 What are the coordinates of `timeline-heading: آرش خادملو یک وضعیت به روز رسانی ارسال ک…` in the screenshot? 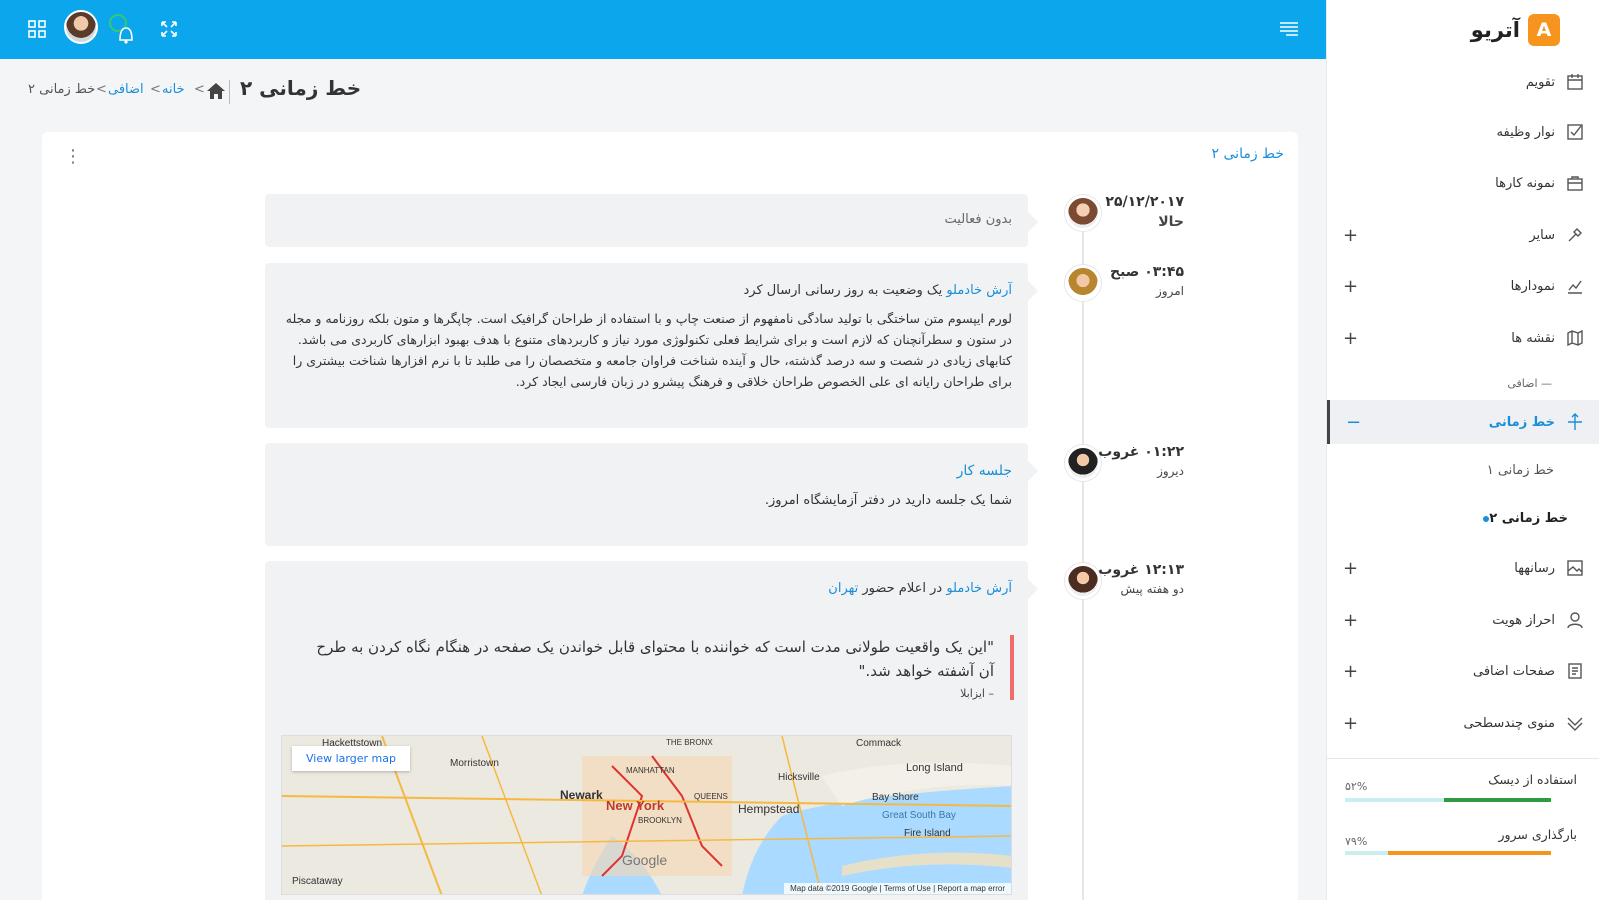 It's located at (877, 290).